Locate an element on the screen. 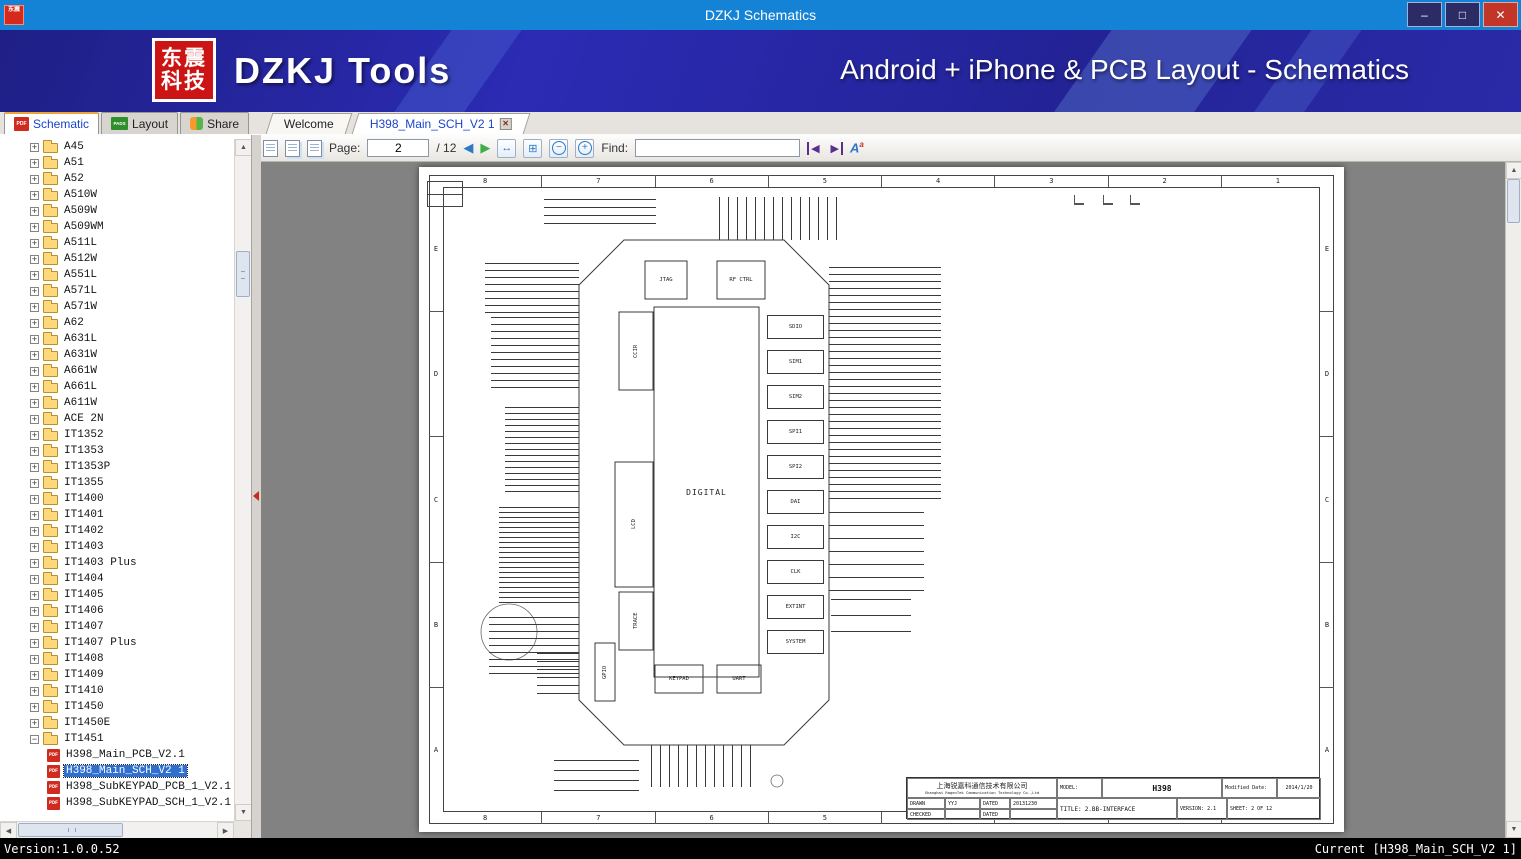  tree-folder-item: + IT1355 is located at coordinates (117, 483).